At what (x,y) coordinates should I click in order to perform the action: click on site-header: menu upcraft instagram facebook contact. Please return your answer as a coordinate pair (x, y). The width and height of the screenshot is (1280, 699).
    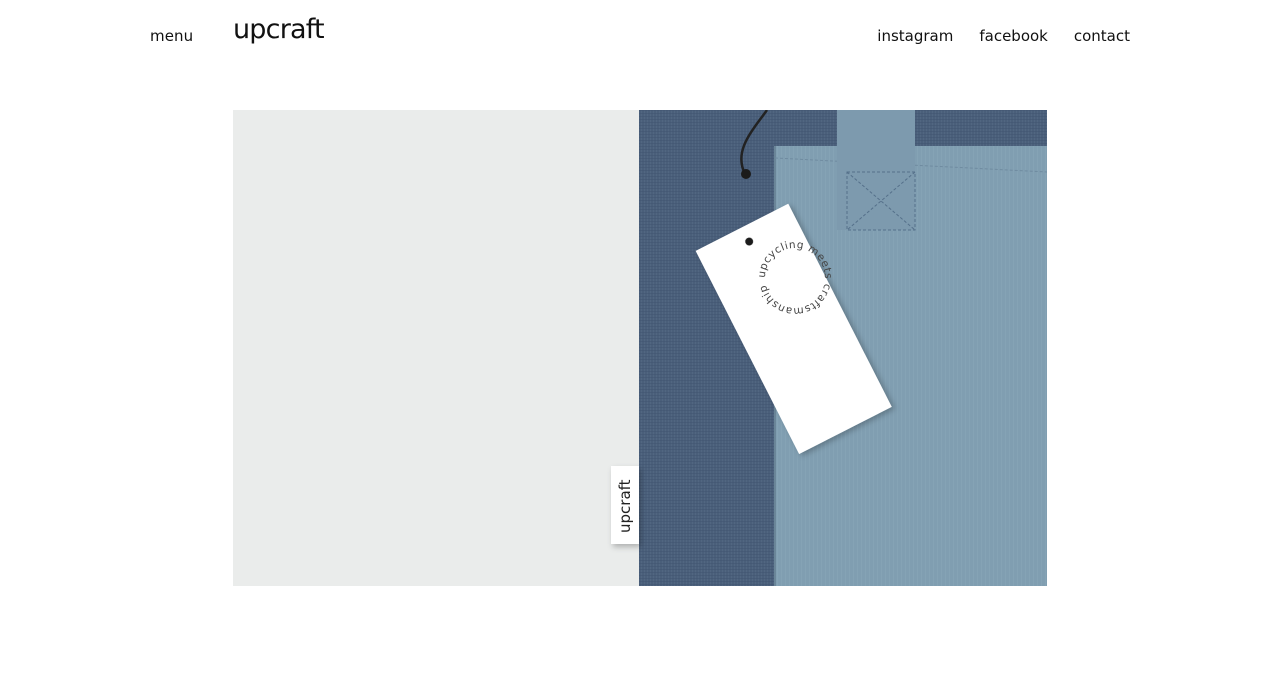
    Looking at the image, I should click on (640, 37).